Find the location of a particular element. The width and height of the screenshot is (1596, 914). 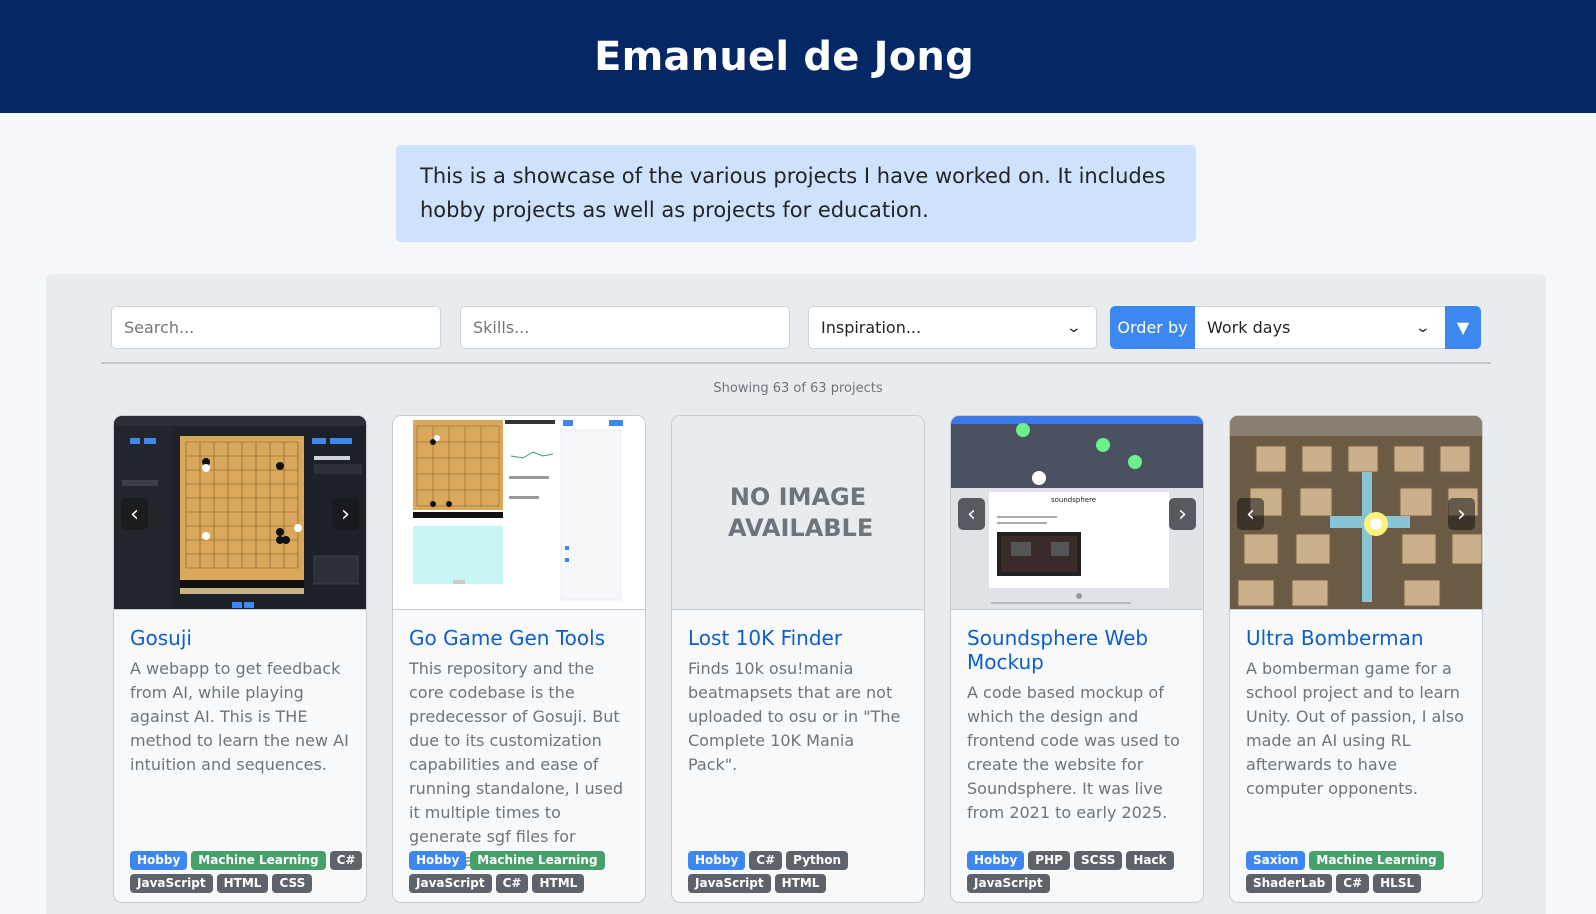

sort-direction-button: ▼ is located at coordinates (1463, 327).